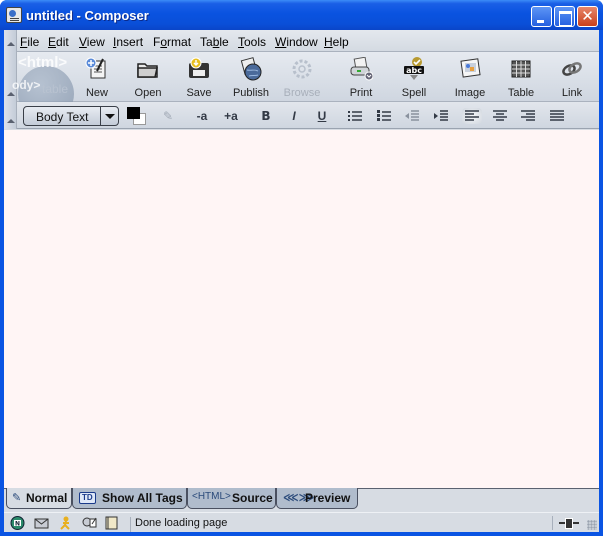  What do you see at coordinates (592, 525) in the screenshot?
I see `resize-grip` at bounding box center [592, 525].